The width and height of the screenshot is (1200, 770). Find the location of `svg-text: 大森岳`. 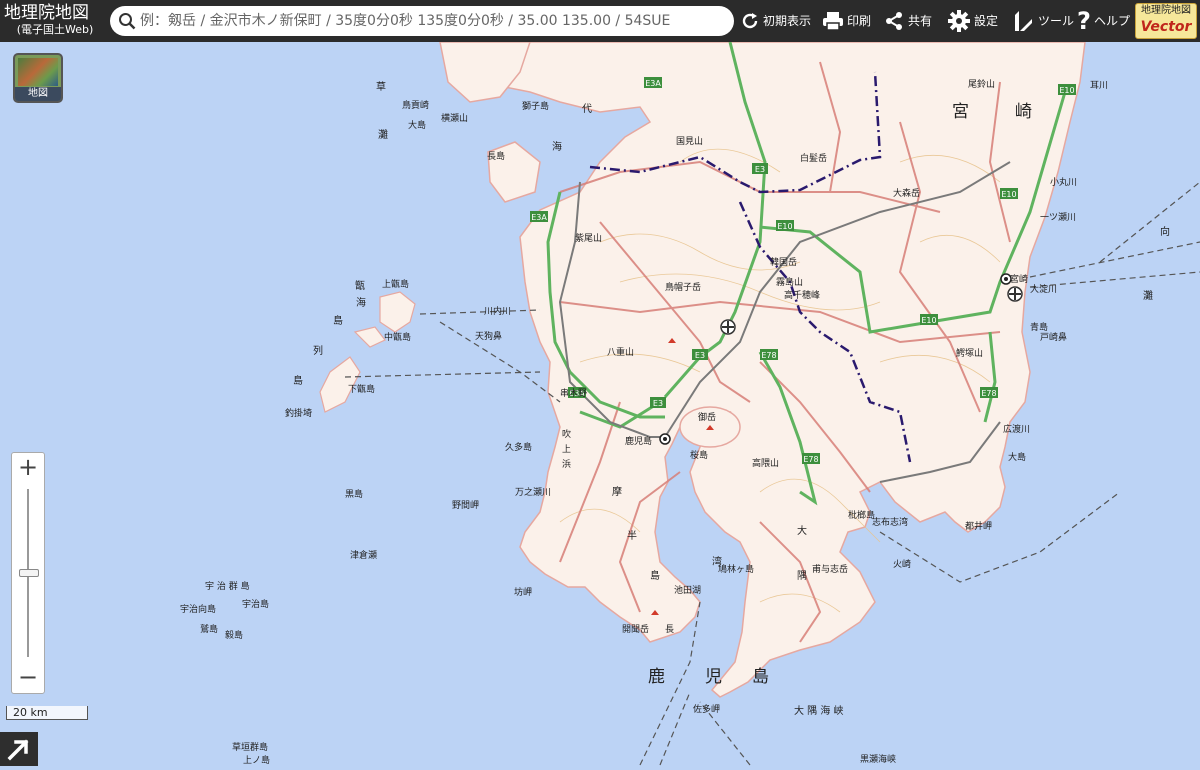

svg-text: 大森岳 is located at coordinates (906, 193).